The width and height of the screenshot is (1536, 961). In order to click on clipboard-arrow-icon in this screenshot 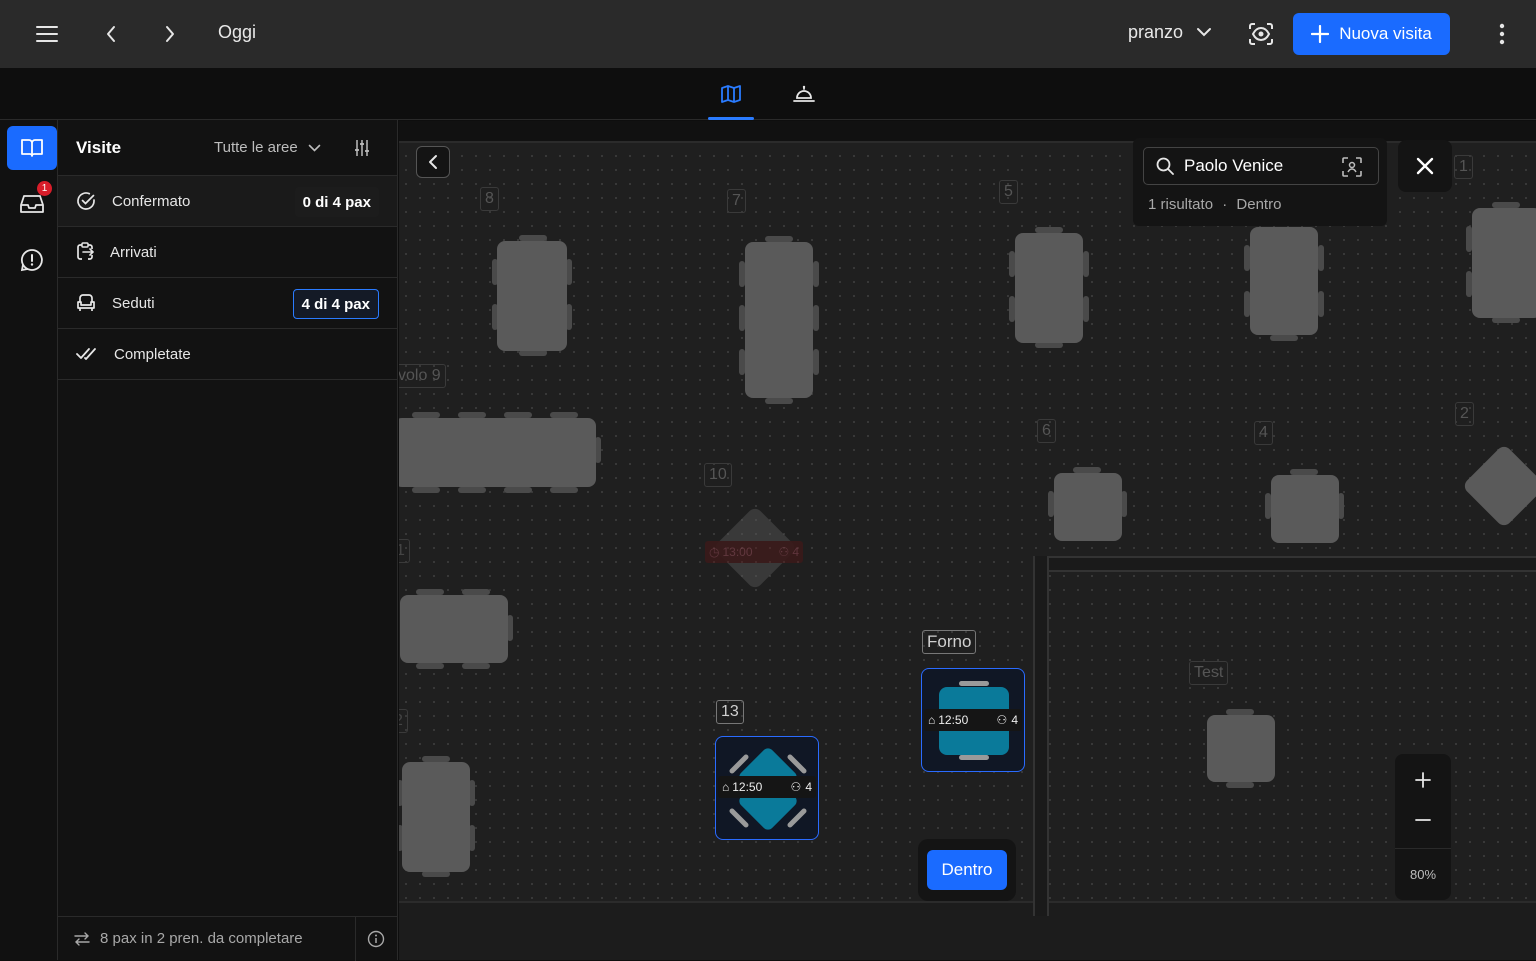, I will do `click(85, 251)`.